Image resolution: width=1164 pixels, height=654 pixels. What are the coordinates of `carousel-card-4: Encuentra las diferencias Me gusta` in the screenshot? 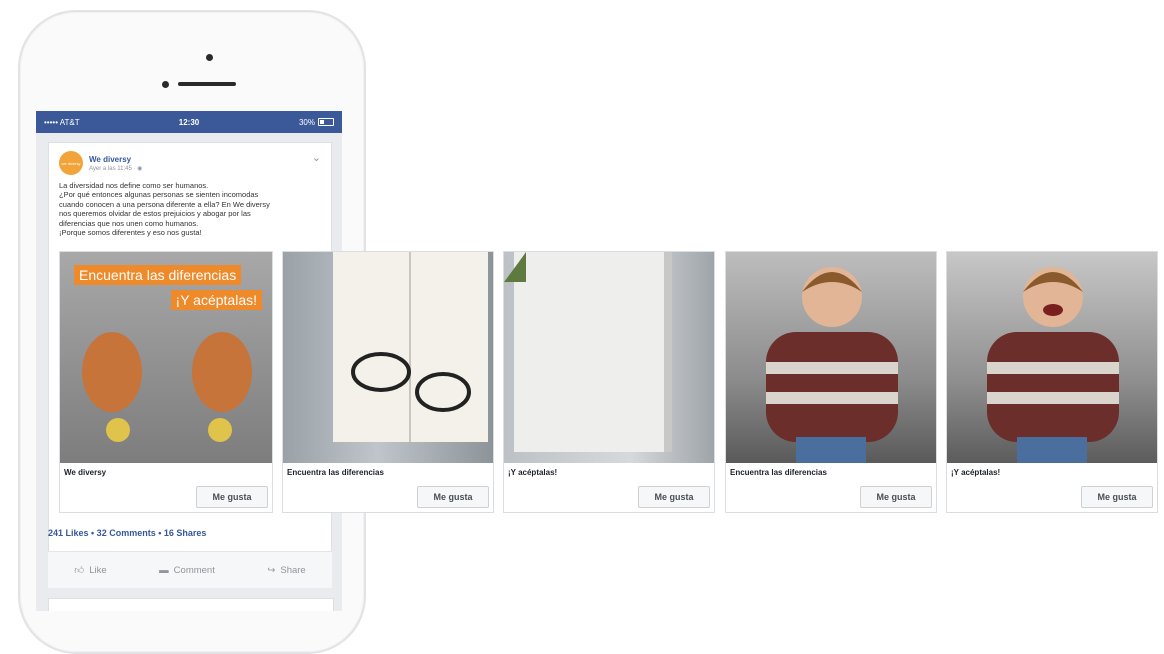 It's located at (831, 382).